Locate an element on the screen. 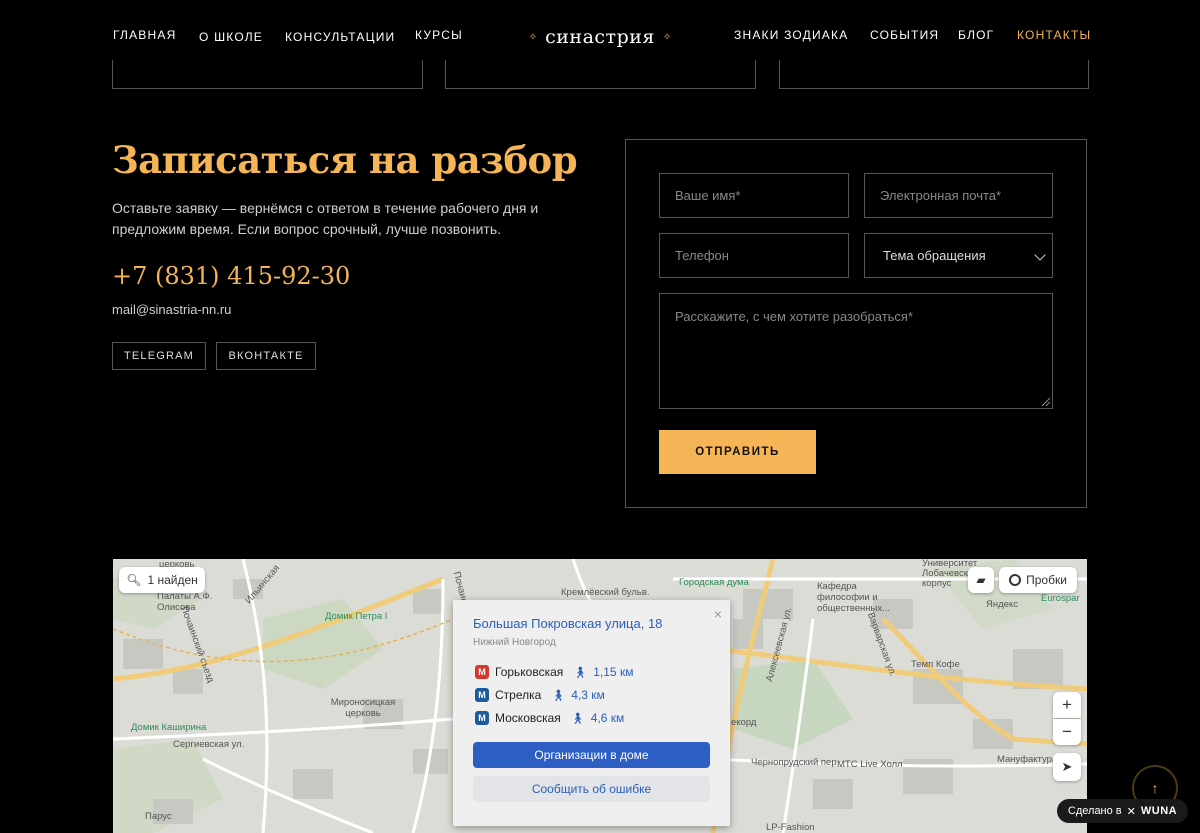  metro-row: M Стрелка 🚶︎ 4,3 км is located at coordinates (540, 695).